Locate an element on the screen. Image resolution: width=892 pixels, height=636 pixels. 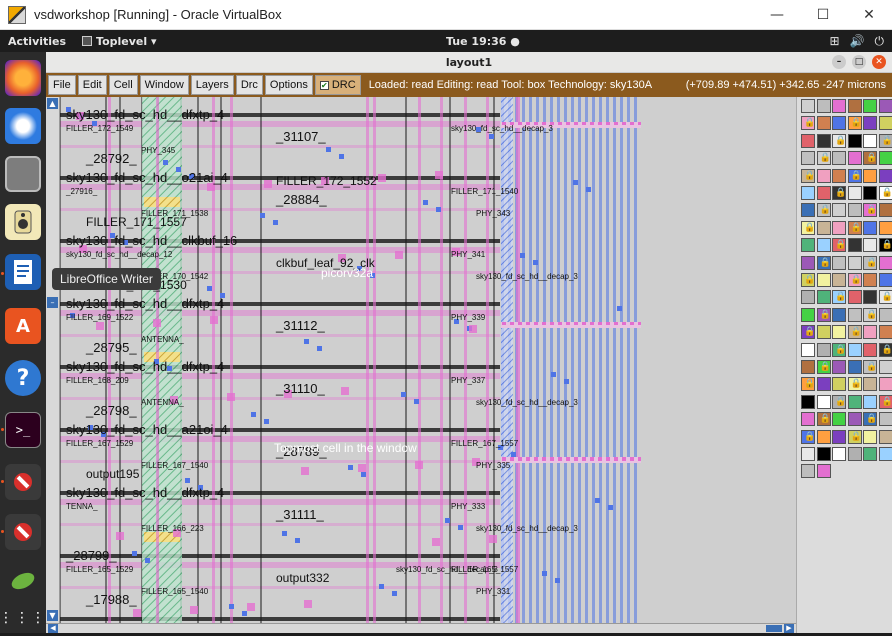
help-icon: ? is located at coordinates (23, 378).